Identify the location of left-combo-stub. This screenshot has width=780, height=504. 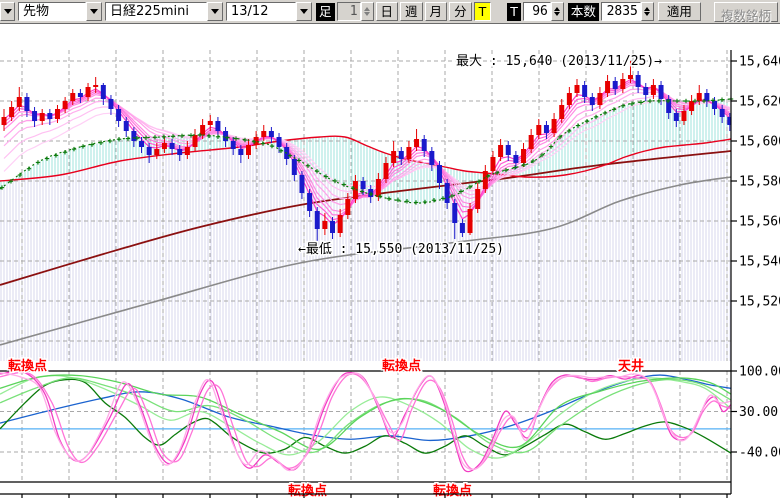
(7, 11).